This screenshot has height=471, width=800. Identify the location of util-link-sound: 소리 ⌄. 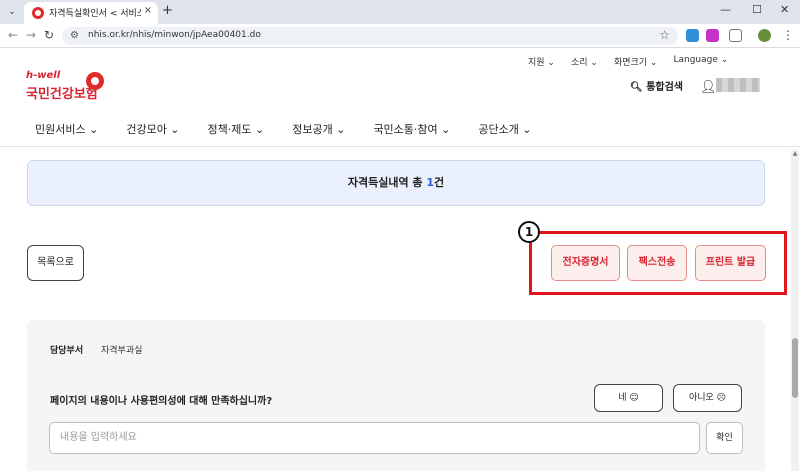
(584, 61).